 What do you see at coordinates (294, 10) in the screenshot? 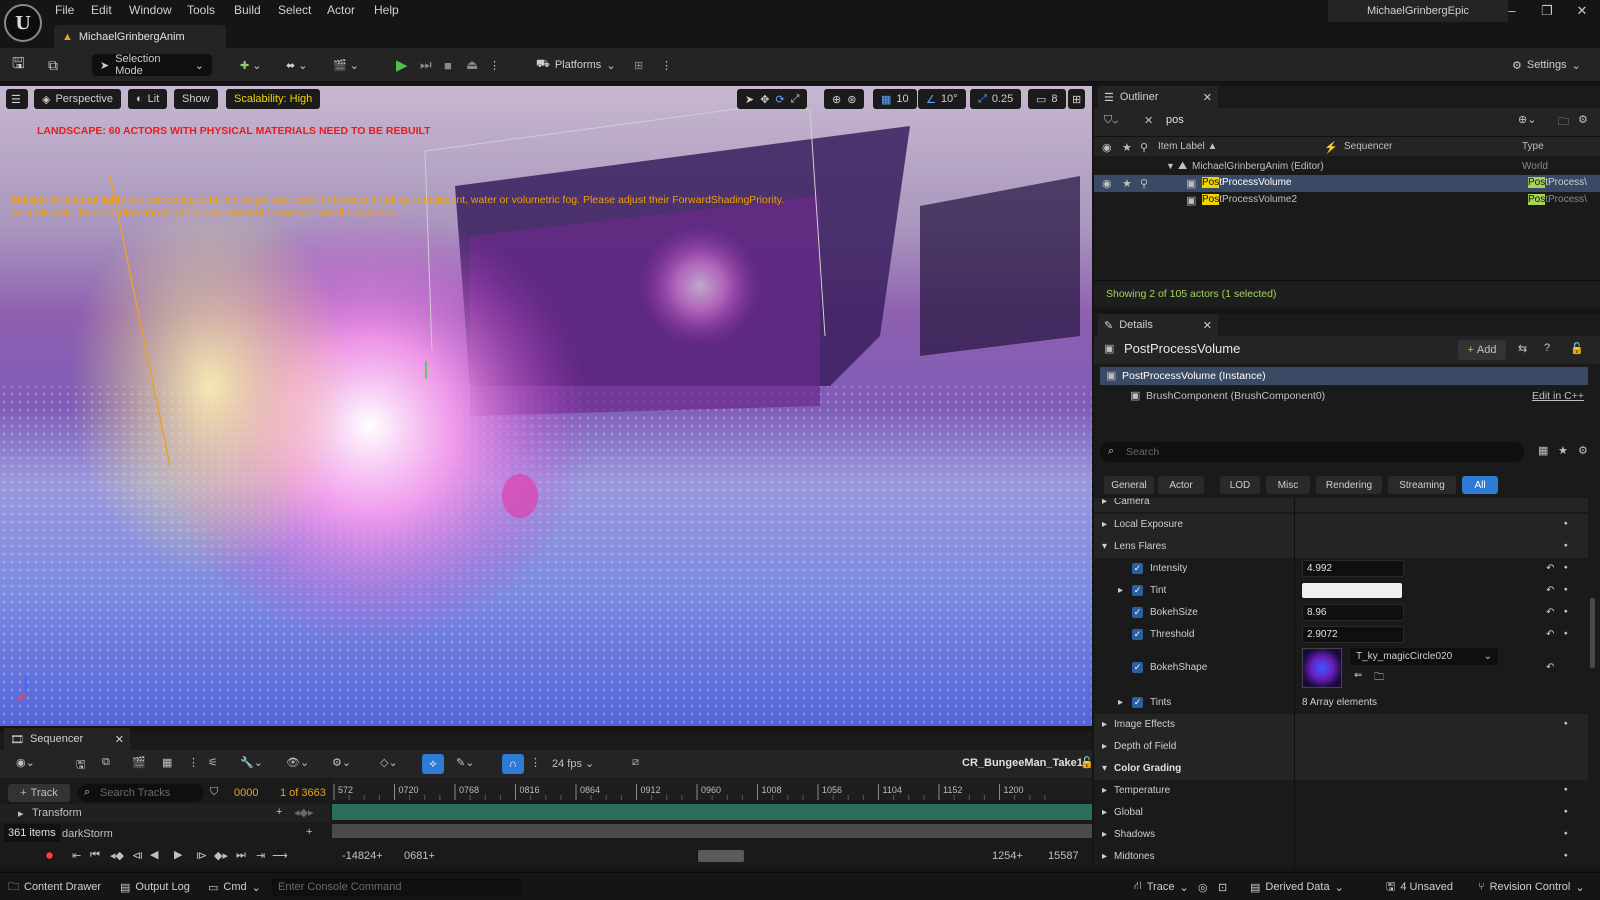
I see `menu-select: Select` at bounding box center [294, 10].